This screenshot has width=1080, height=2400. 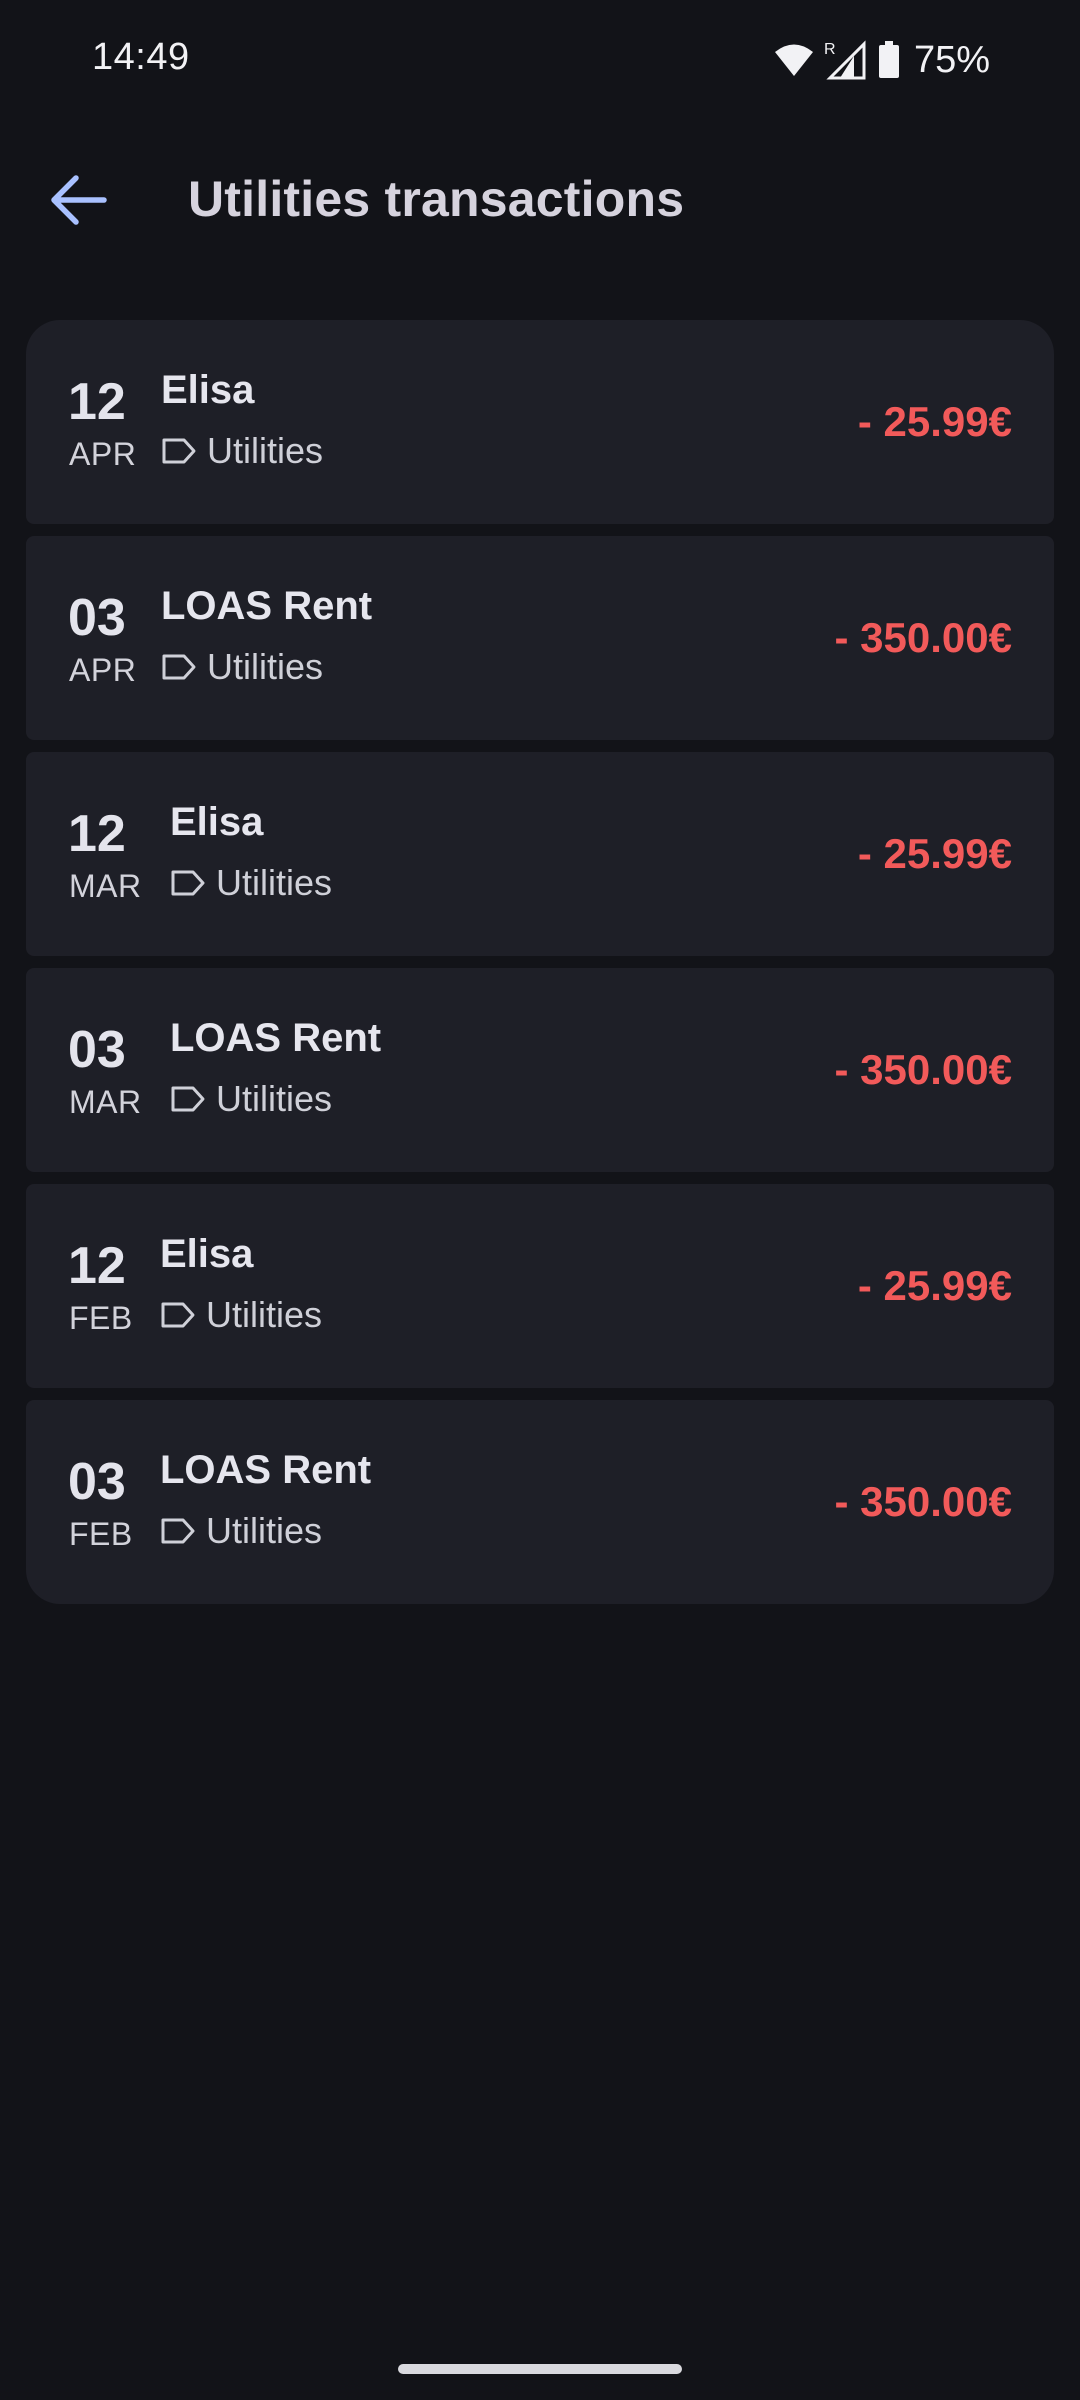 I want to click on transaction-item: 03 MAR LOAS Rent Utilities - 350.00€, so click(x=540, y=1070).